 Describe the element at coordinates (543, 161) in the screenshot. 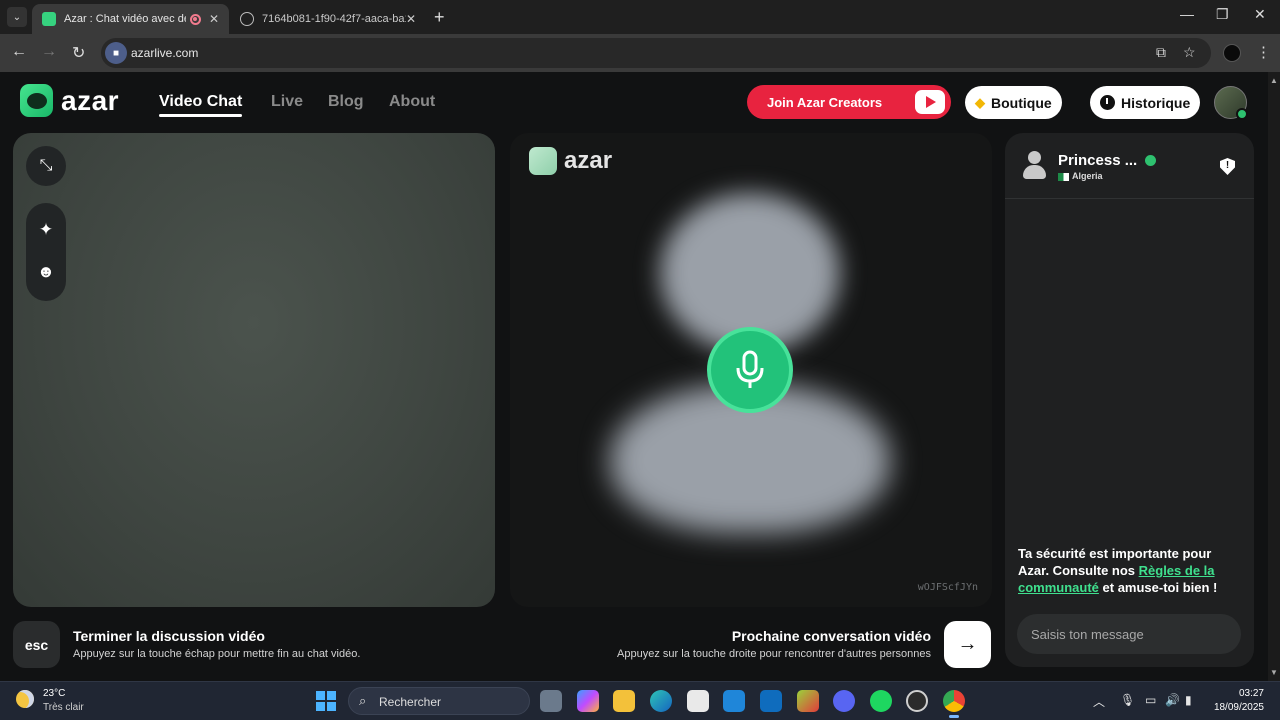

I see `azar-watermark-icon` at that location.